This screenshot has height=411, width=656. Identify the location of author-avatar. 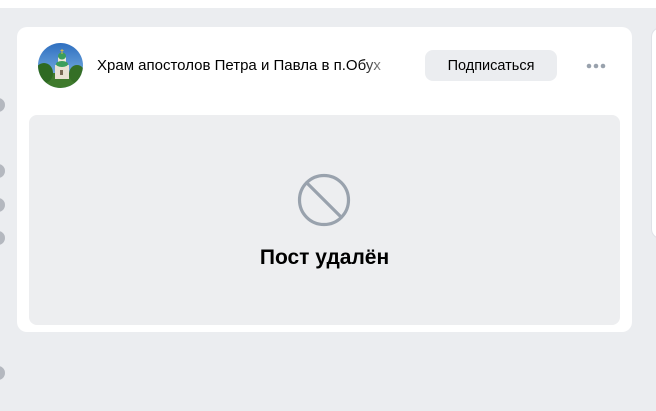
(60, 65).